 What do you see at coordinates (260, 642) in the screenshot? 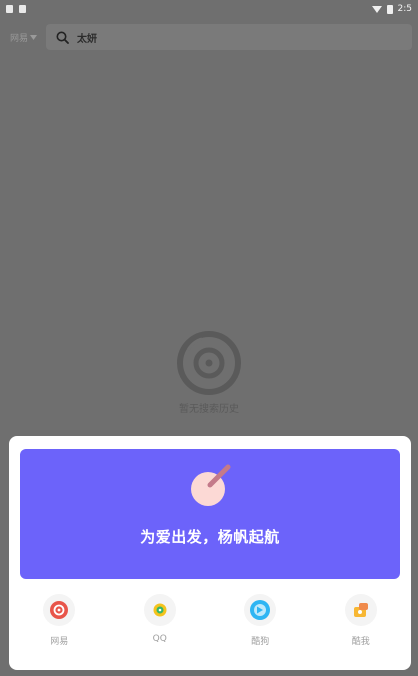
I see `option-label: 酷狗` at bounding box center [260, 642].